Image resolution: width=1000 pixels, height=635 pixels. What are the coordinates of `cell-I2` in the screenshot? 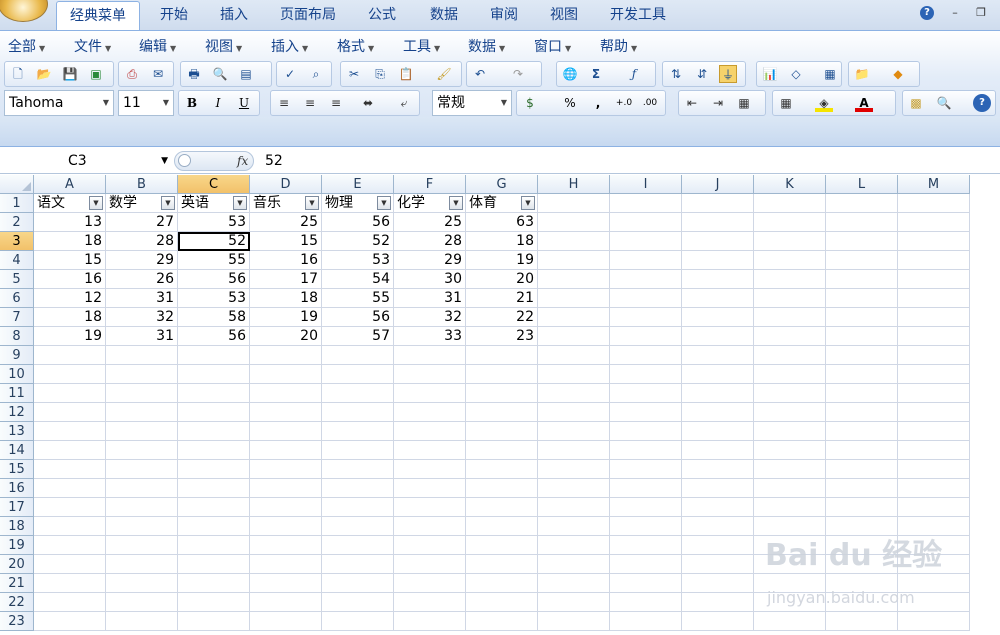 It's located at (646, 222).